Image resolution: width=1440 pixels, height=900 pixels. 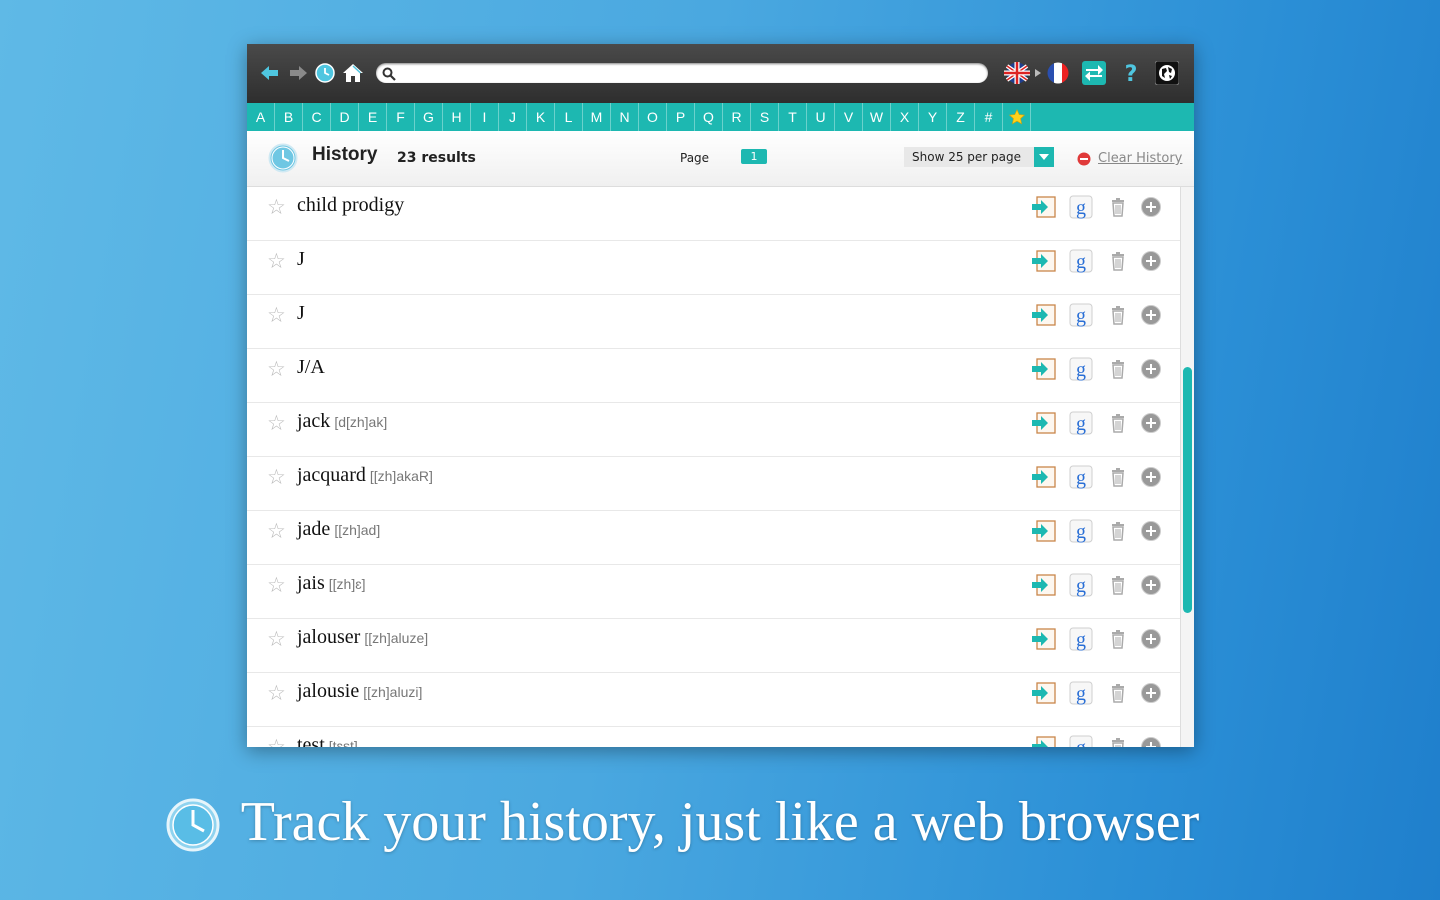 I want to click on letter-y: Y, so click(x=933, y=117).